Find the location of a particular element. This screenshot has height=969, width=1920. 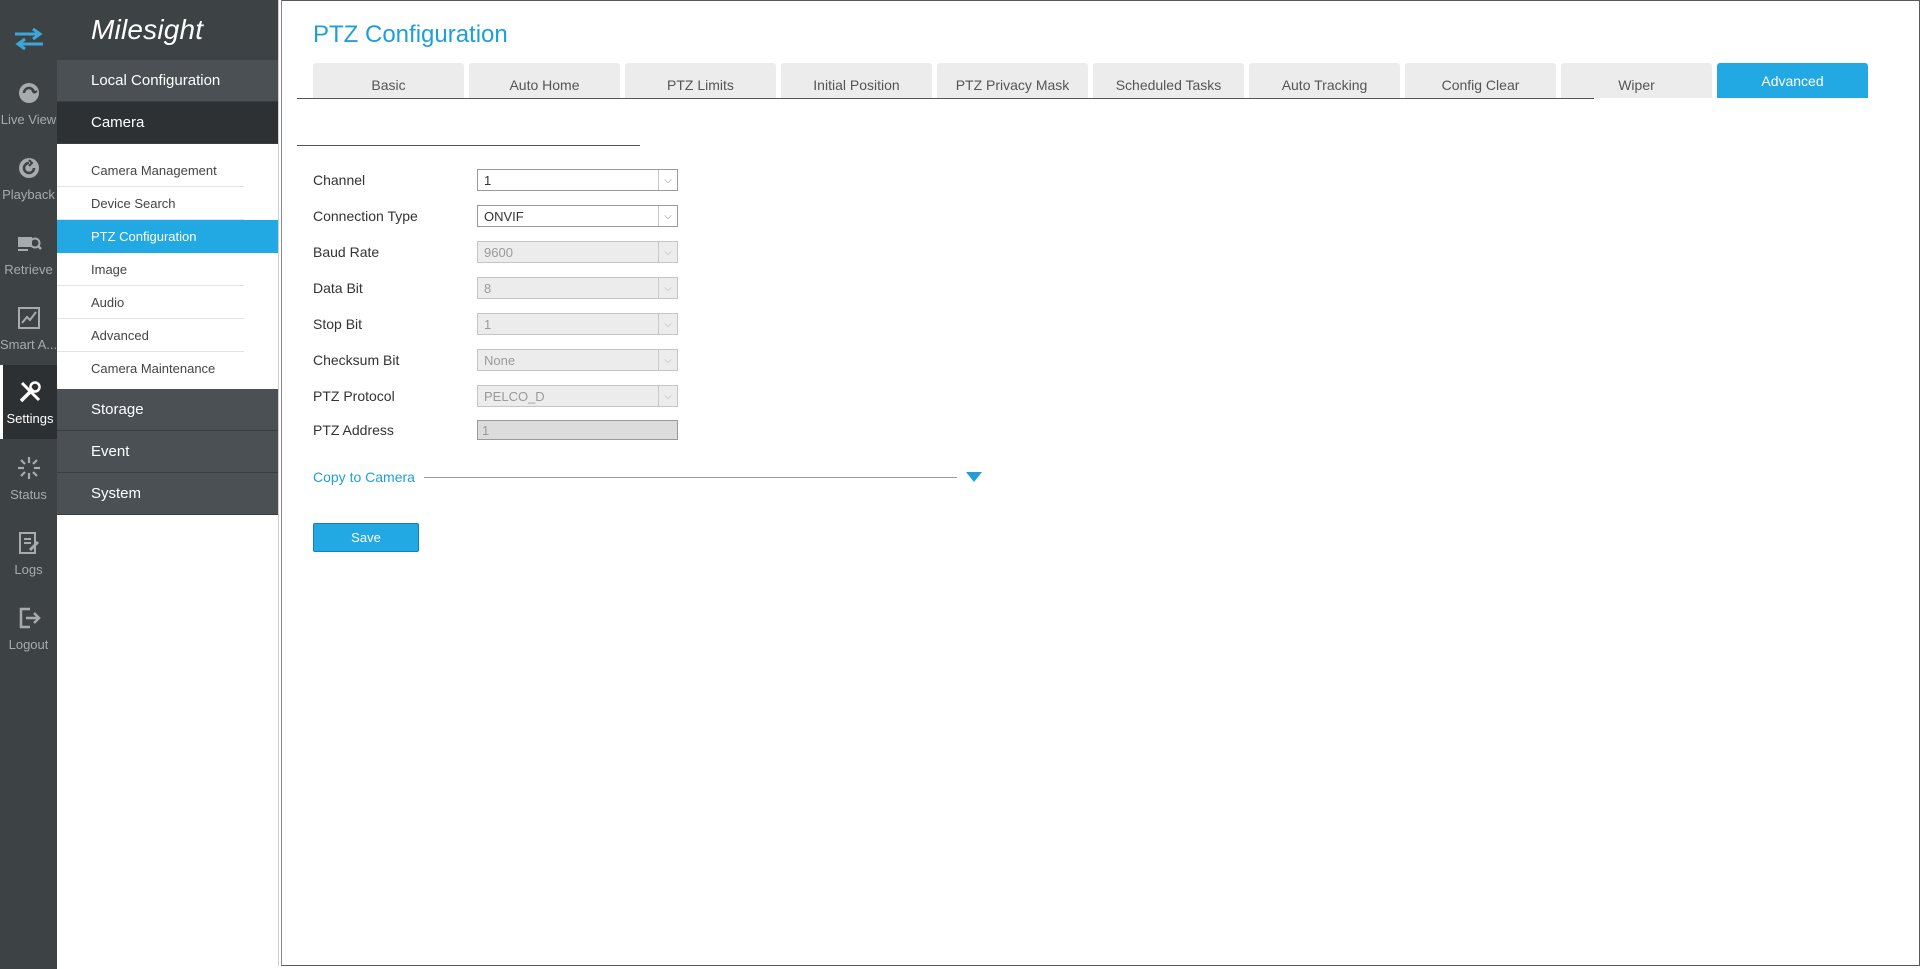

row-ptz-address: PTZ Address 1 is located at coordinates (513, 430).